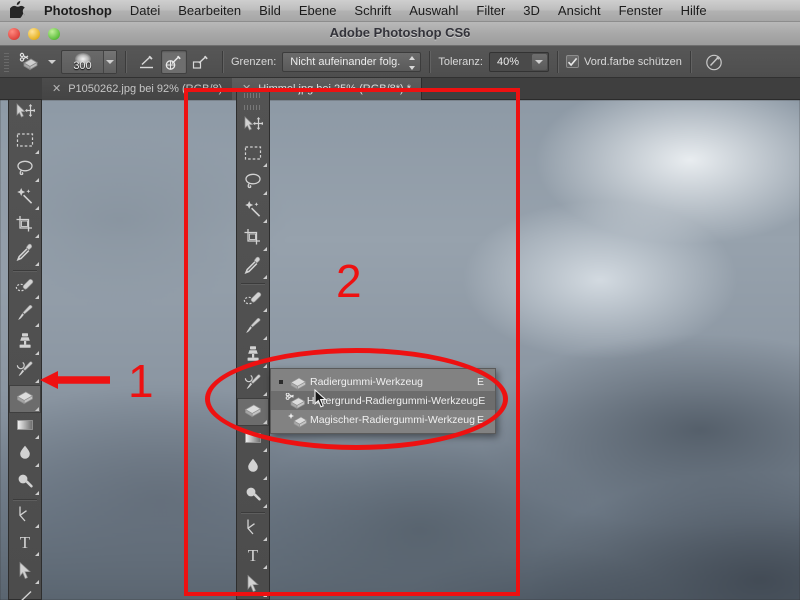 This screenshot has width=800, height=600. Describe the element at coordinates (6, 61) in the screenshot. I see `drag-grip-icon` at that location.